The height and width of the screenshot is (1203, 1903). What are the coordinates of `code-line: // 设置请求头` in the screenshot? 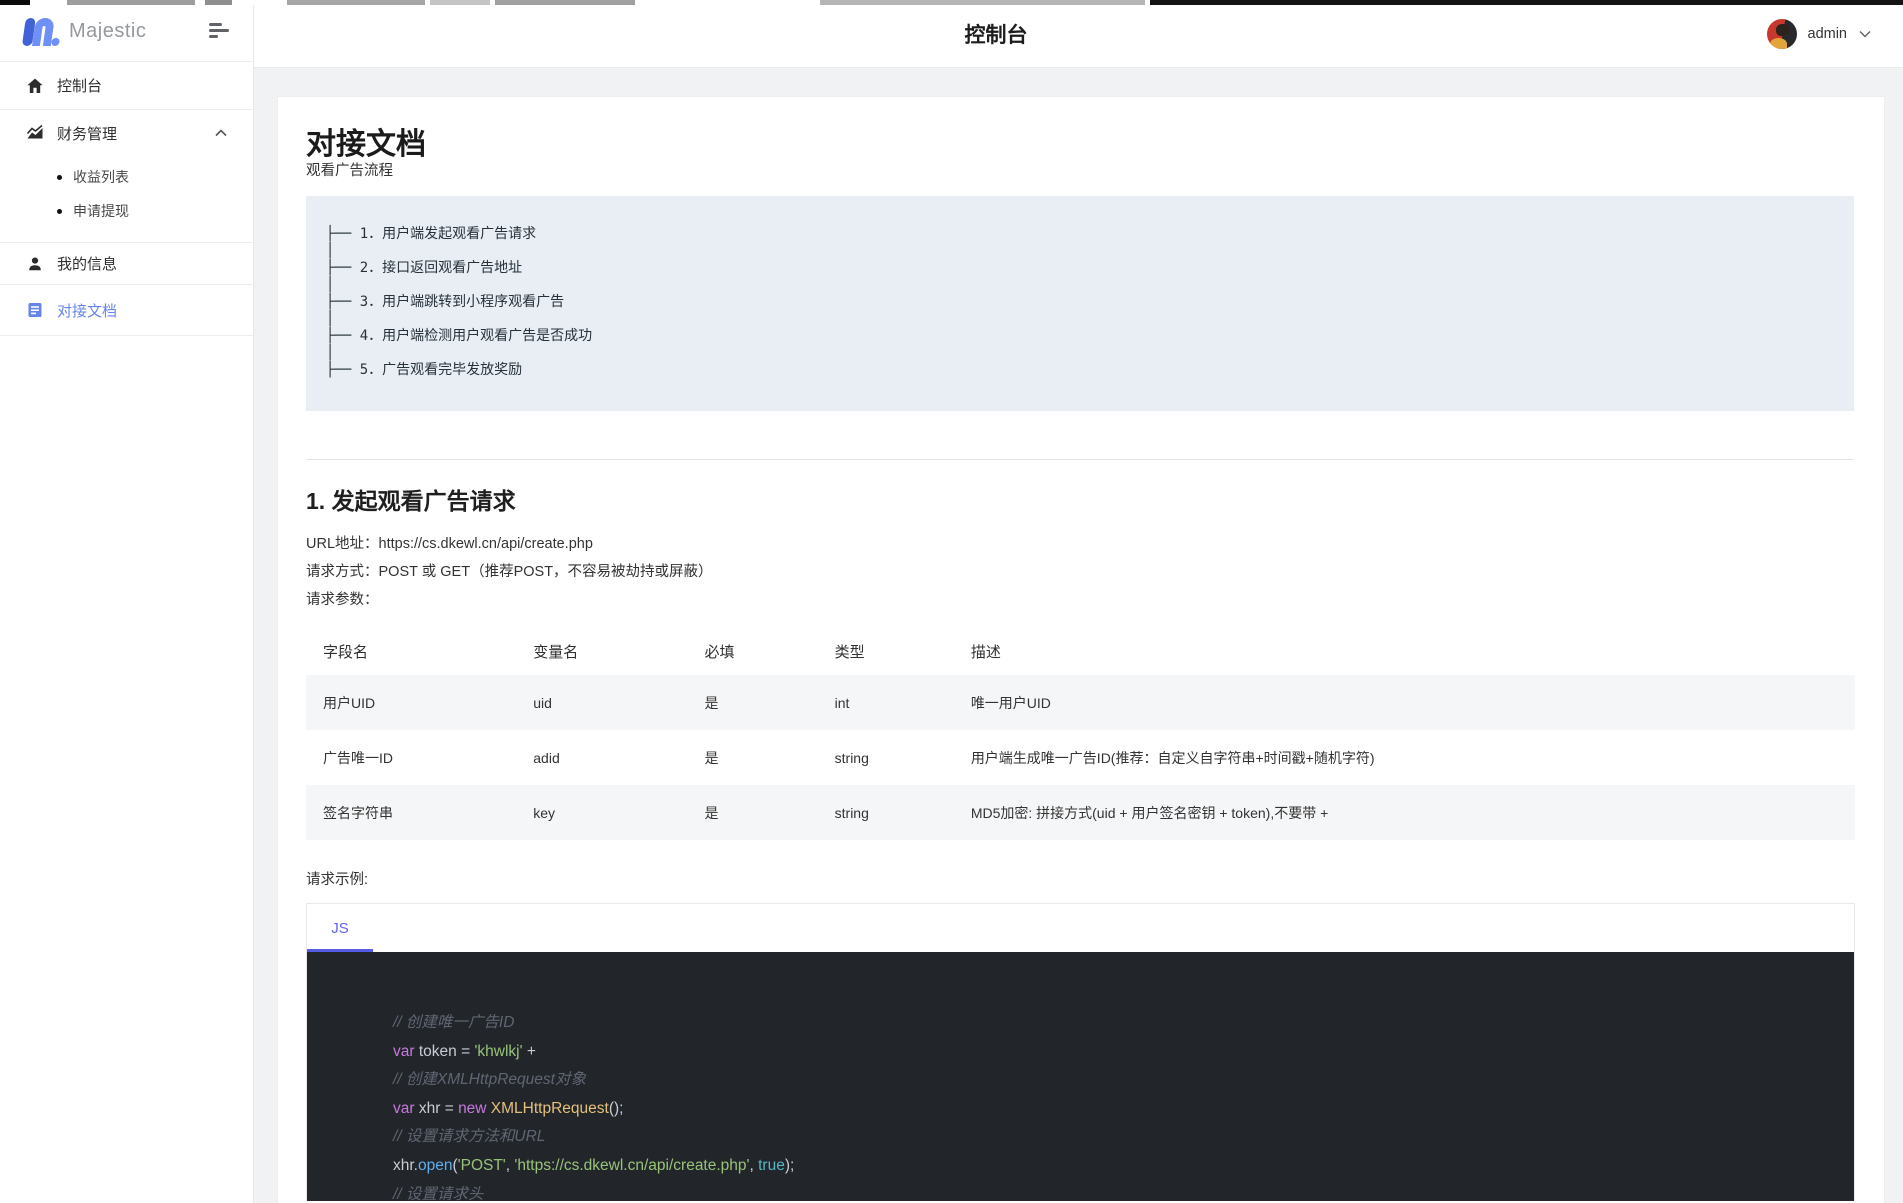 It's located at (438, 1193).